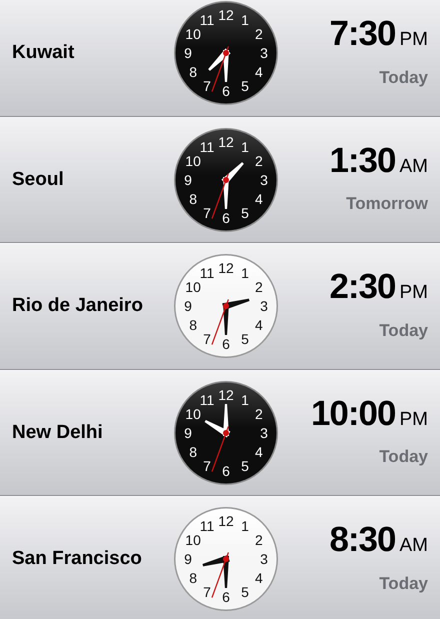  I want to click on city-name: New Delhi, so click(57, 432).